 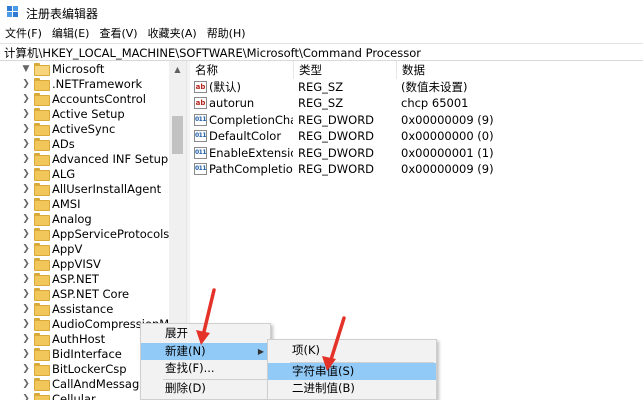 What do you see at coordinates (75, 278) in the screenshot?
I see `tree-node-label: ASP.NET` at bounding box center [75, 278].